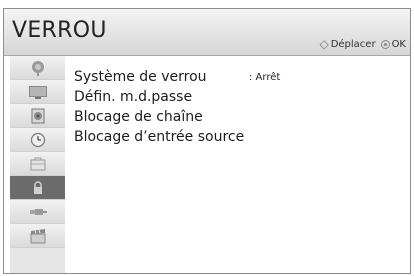 The width and height of the screenshot is (414, 276). I want to click on settings-category-sidebar, so click(37, 164).